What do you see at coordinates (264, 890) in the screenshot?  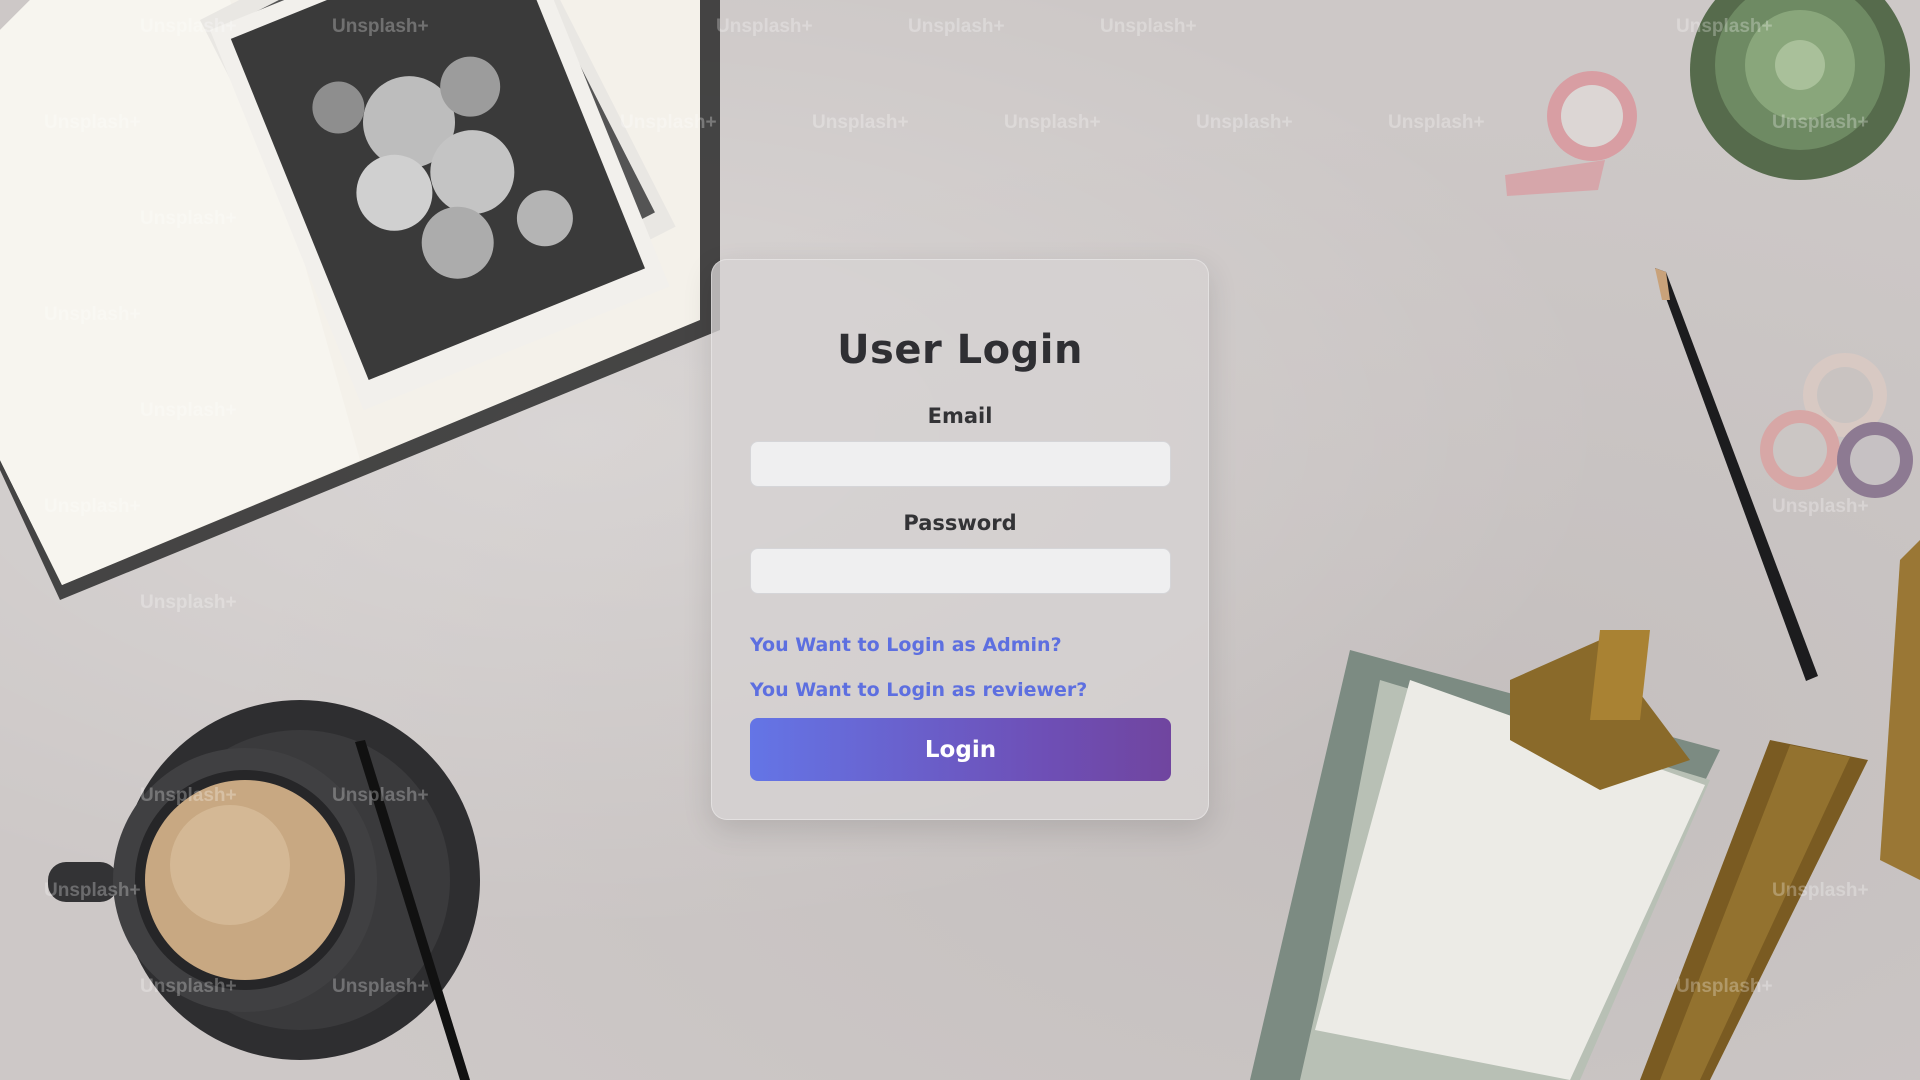 I see `coffee-cup-image` at bounding box center [264, 890].